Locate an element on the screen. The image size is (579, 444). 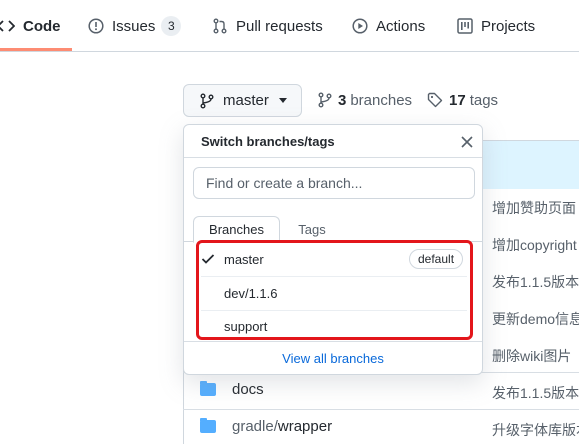
table-row: docs is located at coordinates (232, 389).